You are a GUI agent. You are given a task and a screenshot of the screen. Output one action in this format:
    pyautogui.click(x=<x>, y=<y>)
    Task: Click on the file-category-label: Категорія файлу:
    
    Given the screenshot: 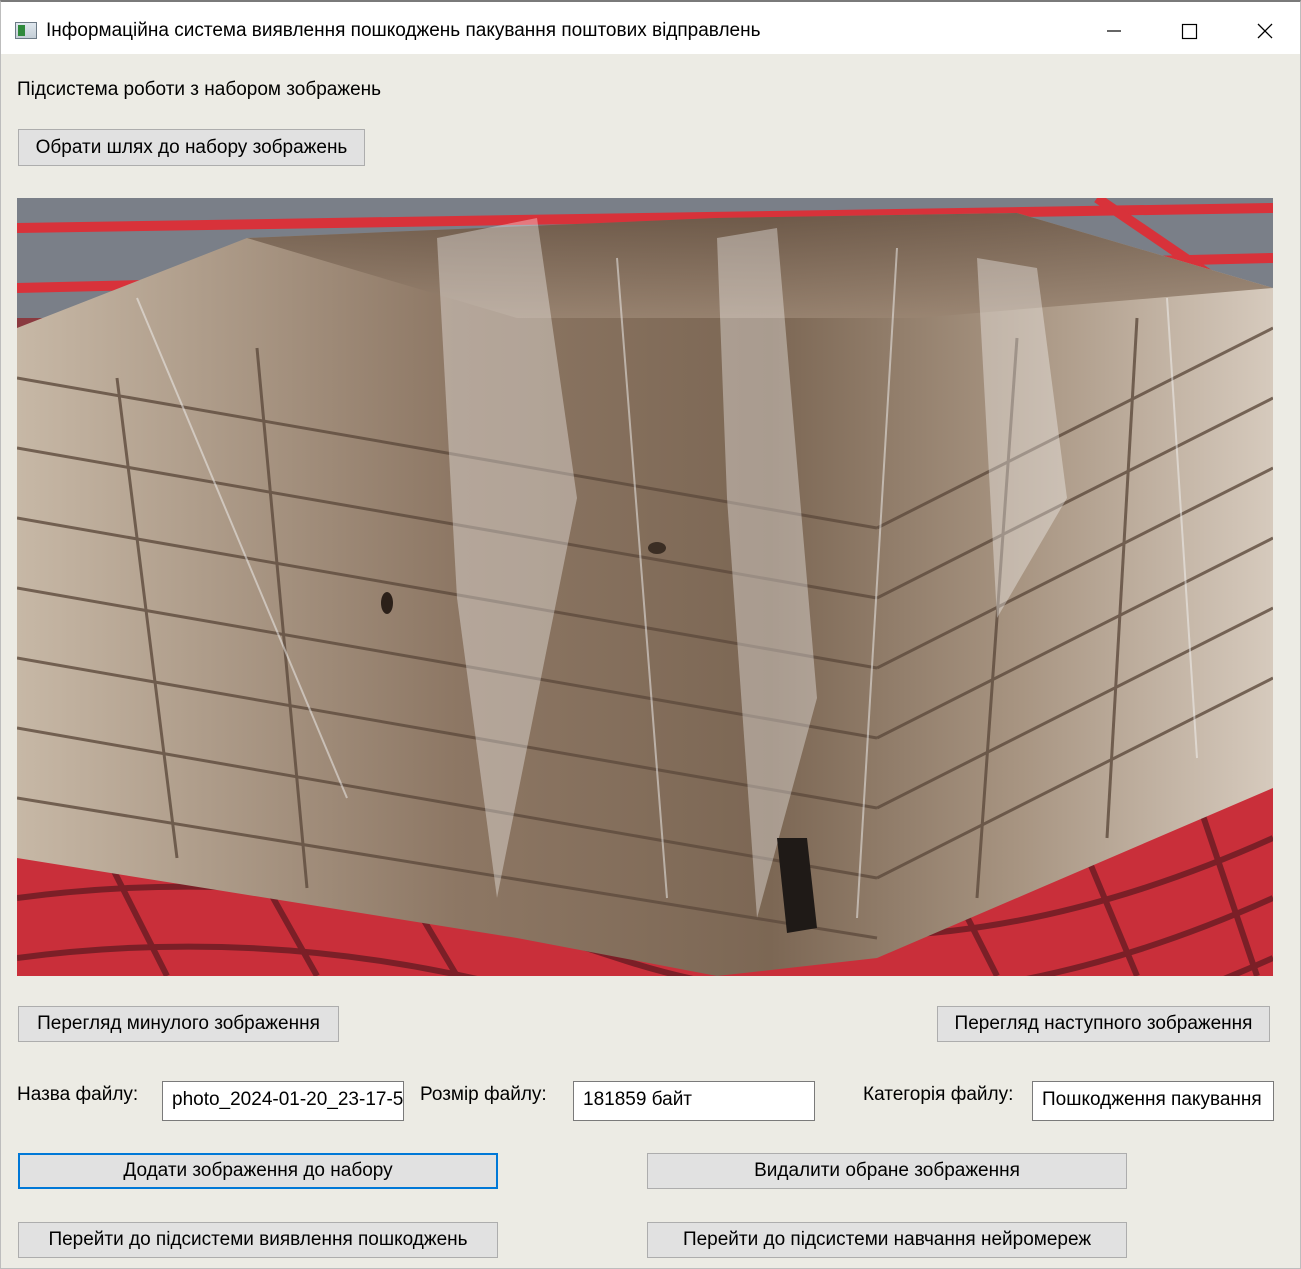 What is the action you would take?
    pyautogui.click(x=938, y=1094)
    